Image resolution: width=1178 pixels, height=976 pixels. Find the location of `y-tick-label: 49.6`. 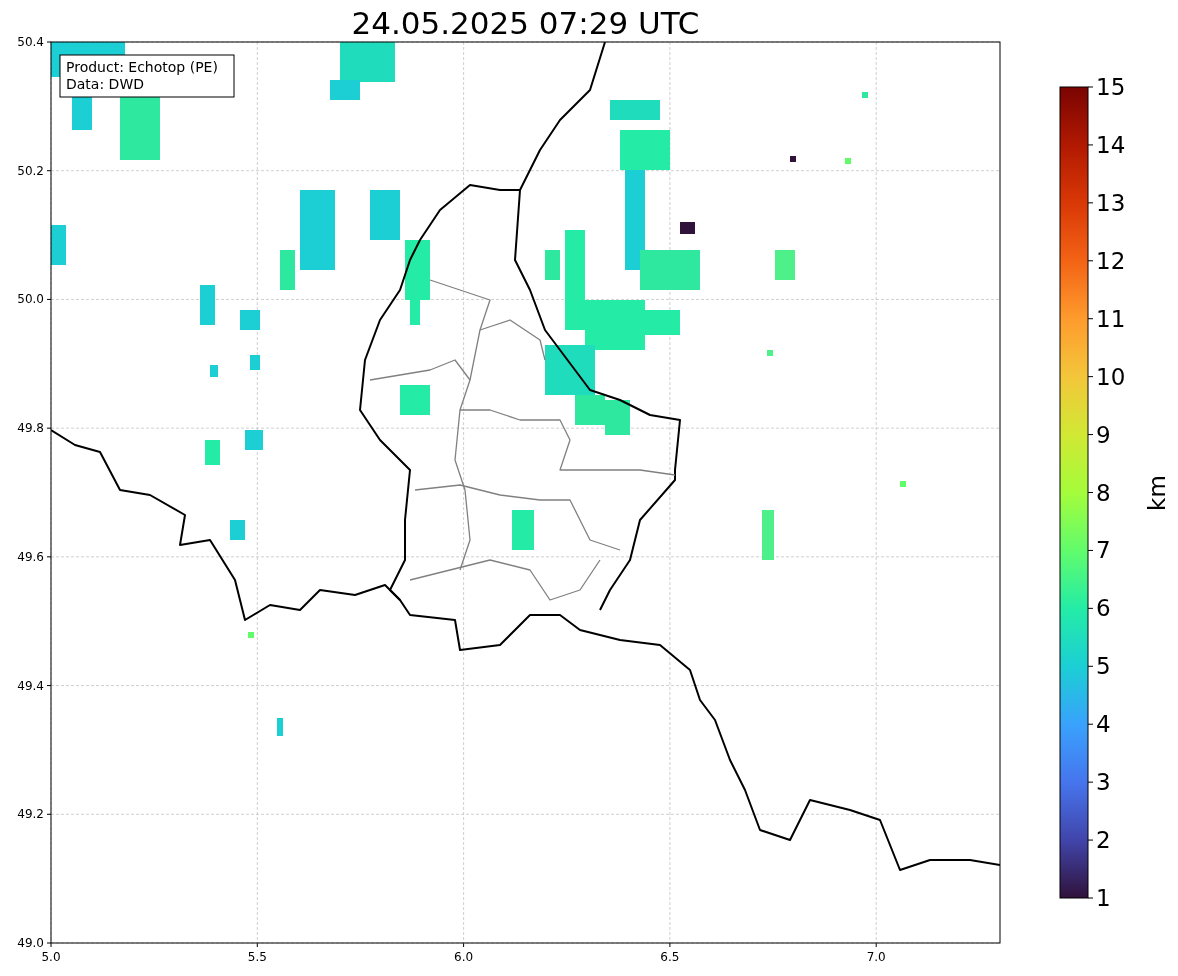

y-tick-label: 49.6 is located at coordinates (30, 556).